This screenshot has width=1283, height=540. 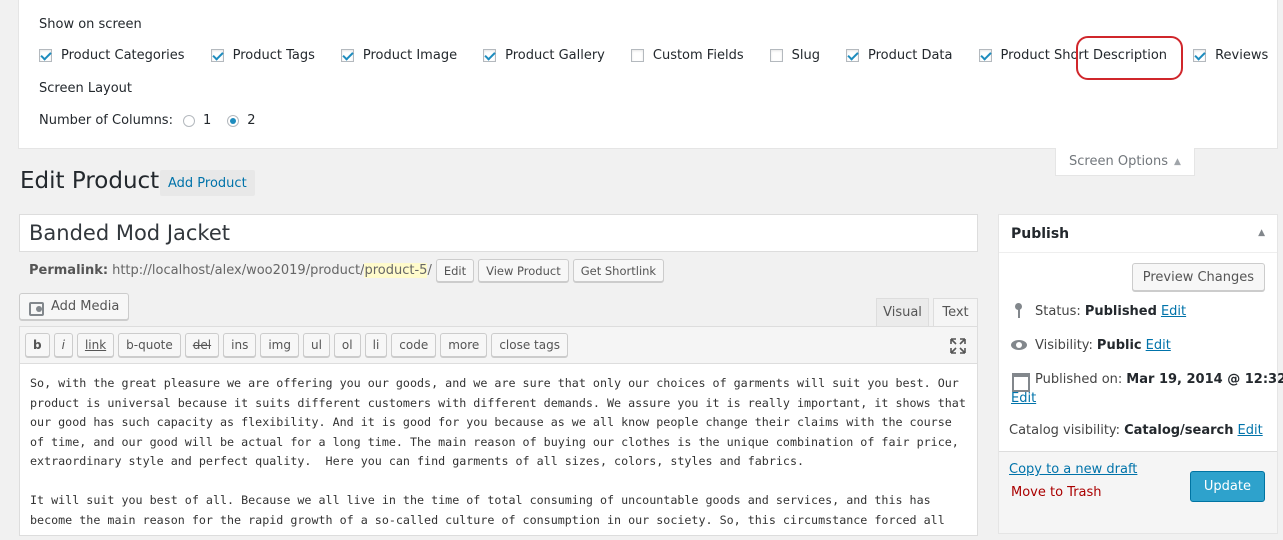 I want to click on qt-link-button: link, so click(x=95, y=345).